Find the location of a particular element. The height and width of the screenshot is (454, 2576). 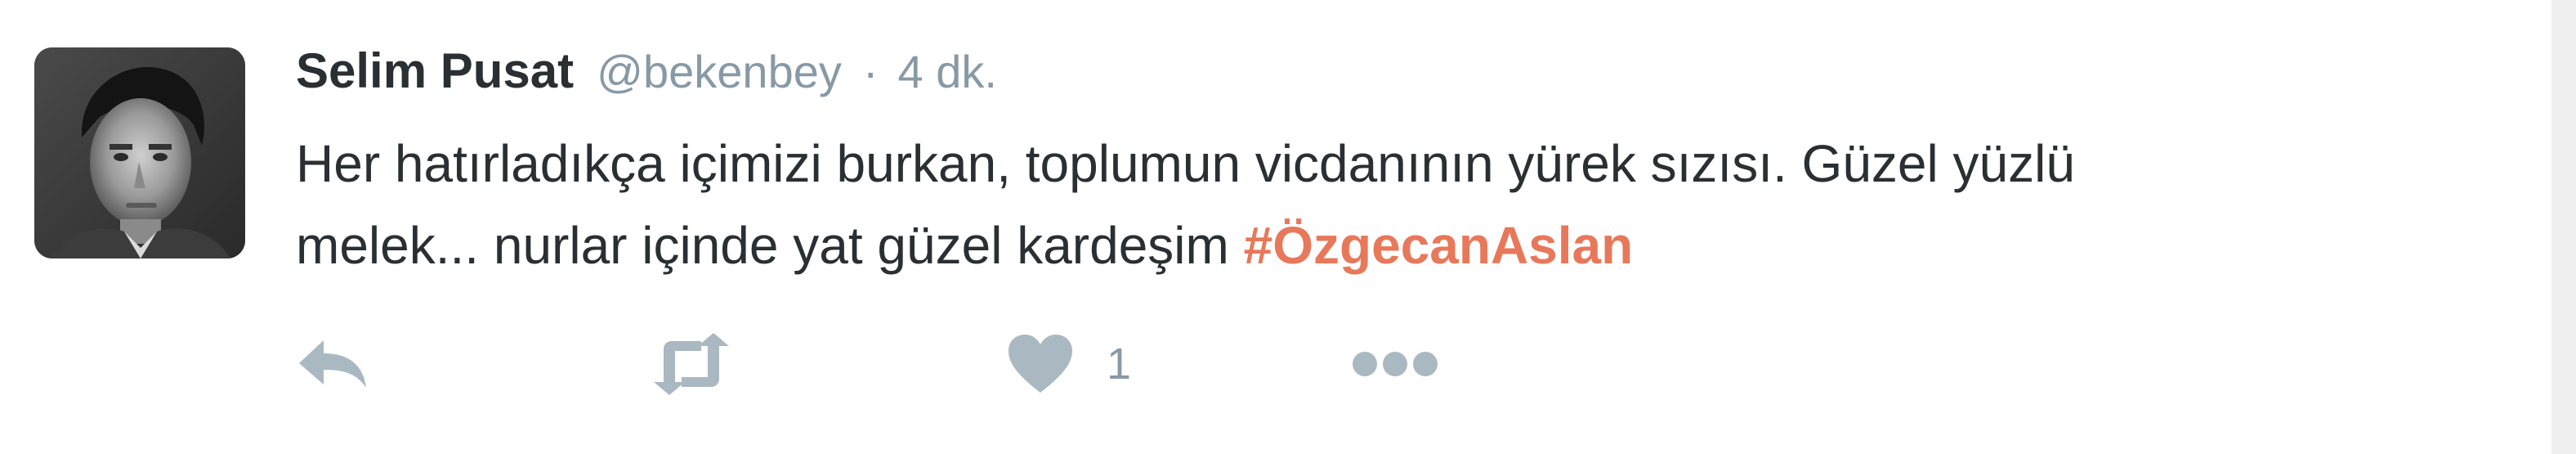

heart-icon is located at coordinates (1040, 364).